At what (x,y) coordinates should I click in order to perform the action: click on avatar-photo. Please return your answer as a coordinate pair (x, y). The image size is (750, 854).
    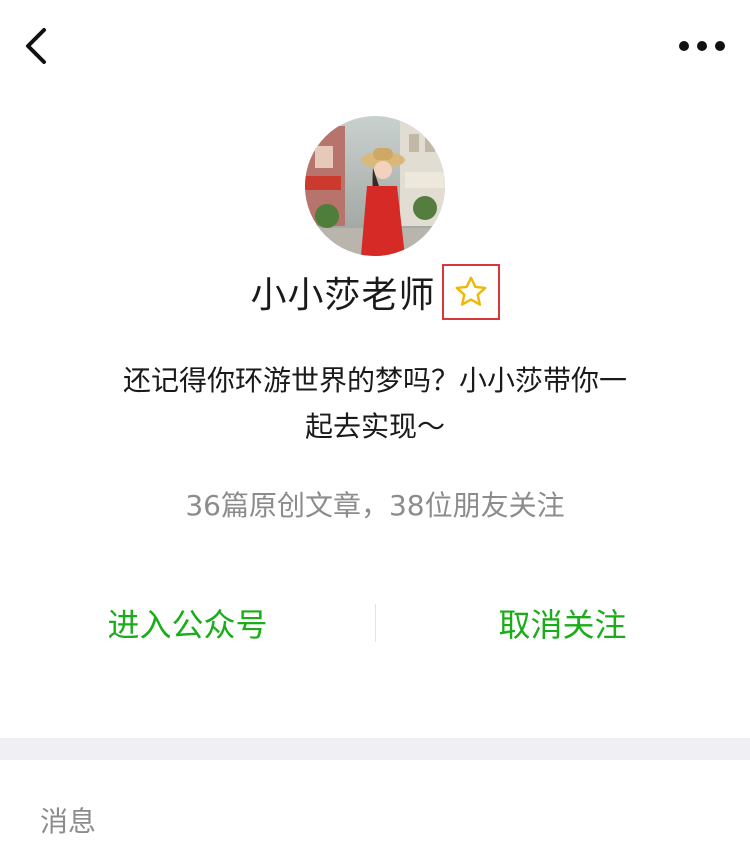
    Looking at the image, I should click on (375, 186).